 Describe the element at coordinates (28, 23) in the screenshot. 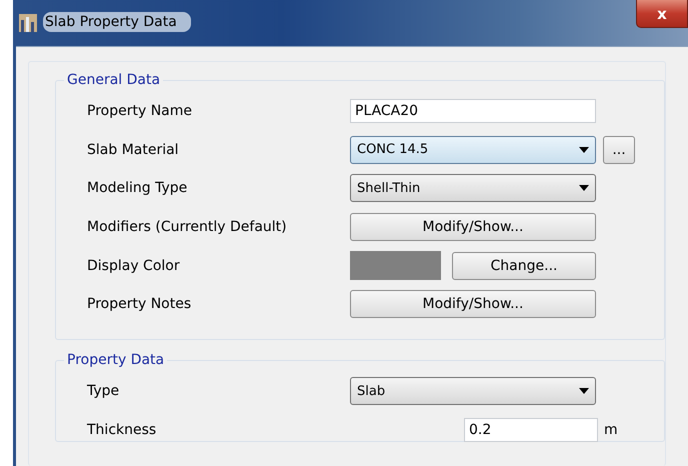

I see `app-icon` at that location.